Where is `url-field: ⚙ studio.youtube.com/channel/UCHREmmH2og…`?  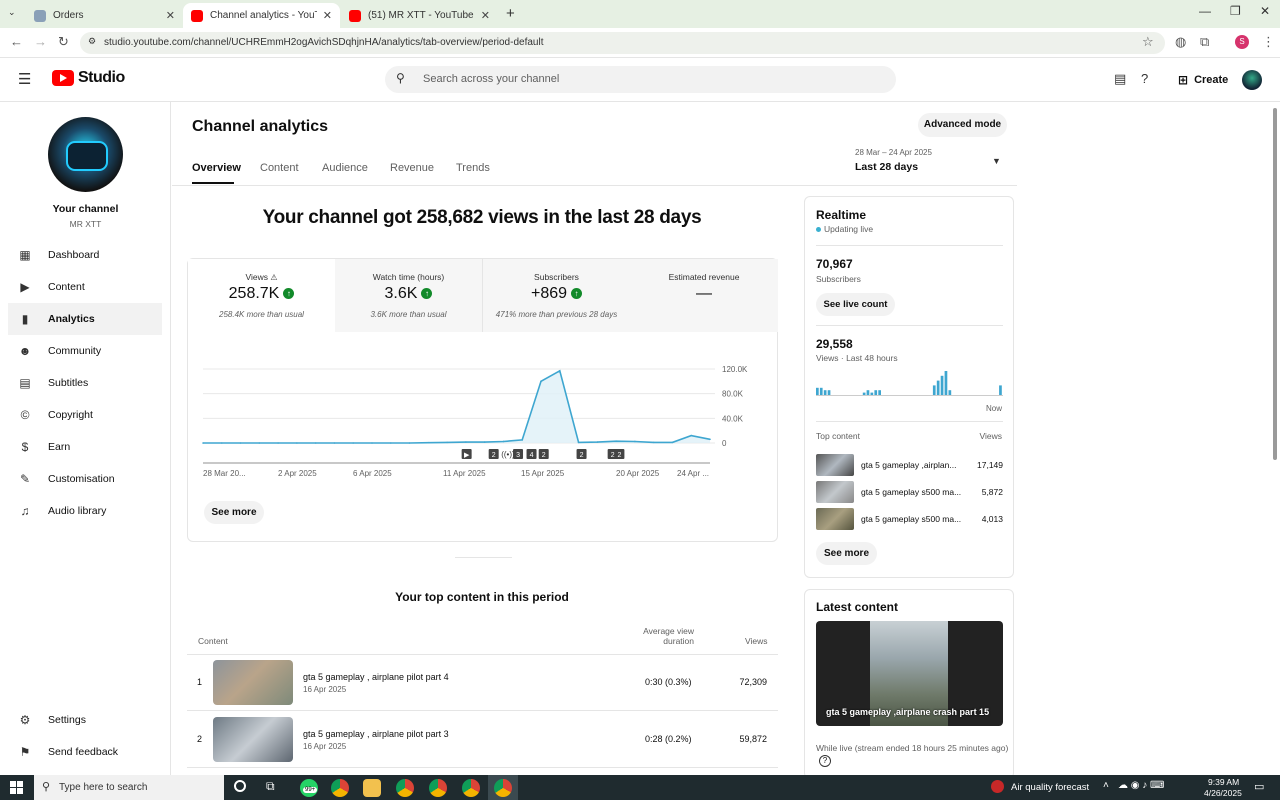
url-field: ⚙ studio.youtube.com/channel/UCHREmmH2og… is located at coordinates (622, 43).